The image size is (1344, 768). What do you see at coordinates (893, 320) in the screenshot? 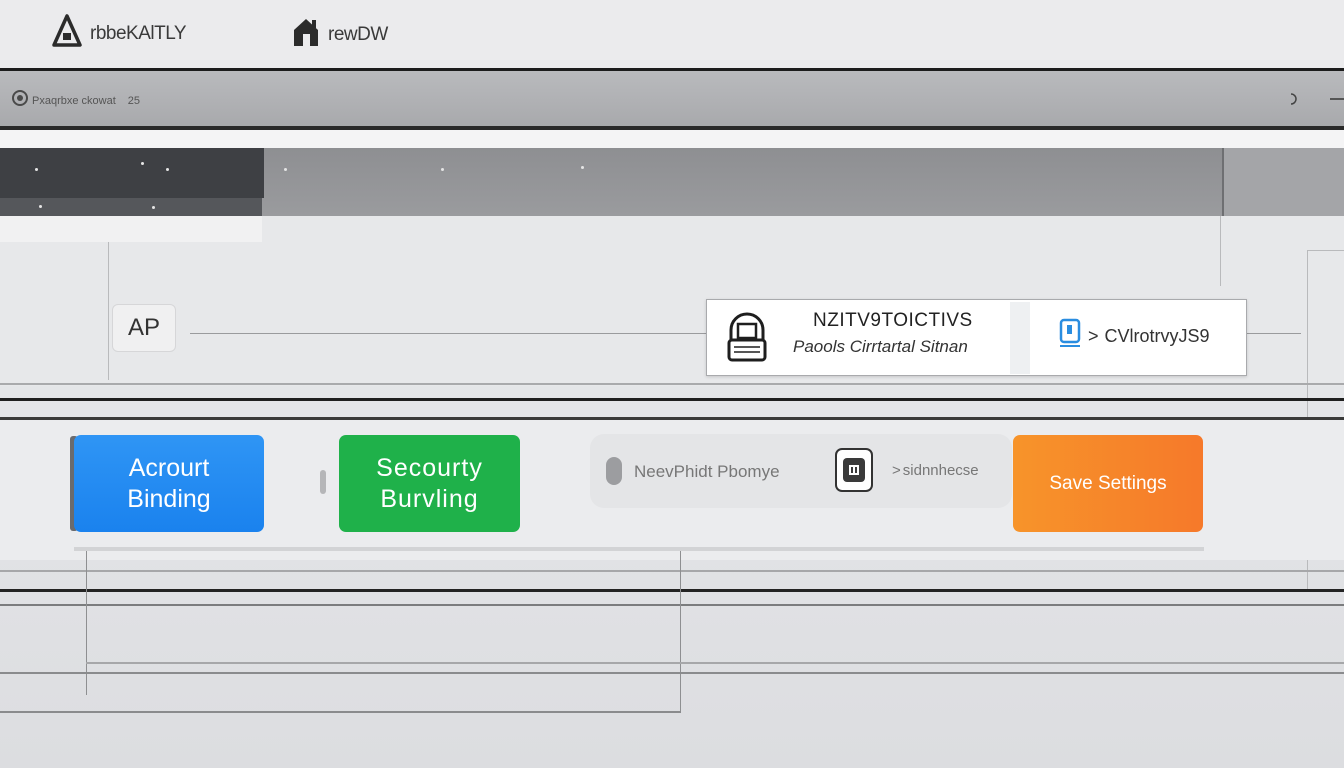
I see `device-name: NZITV9TOICTIVS` at bounding box center [893, 320].